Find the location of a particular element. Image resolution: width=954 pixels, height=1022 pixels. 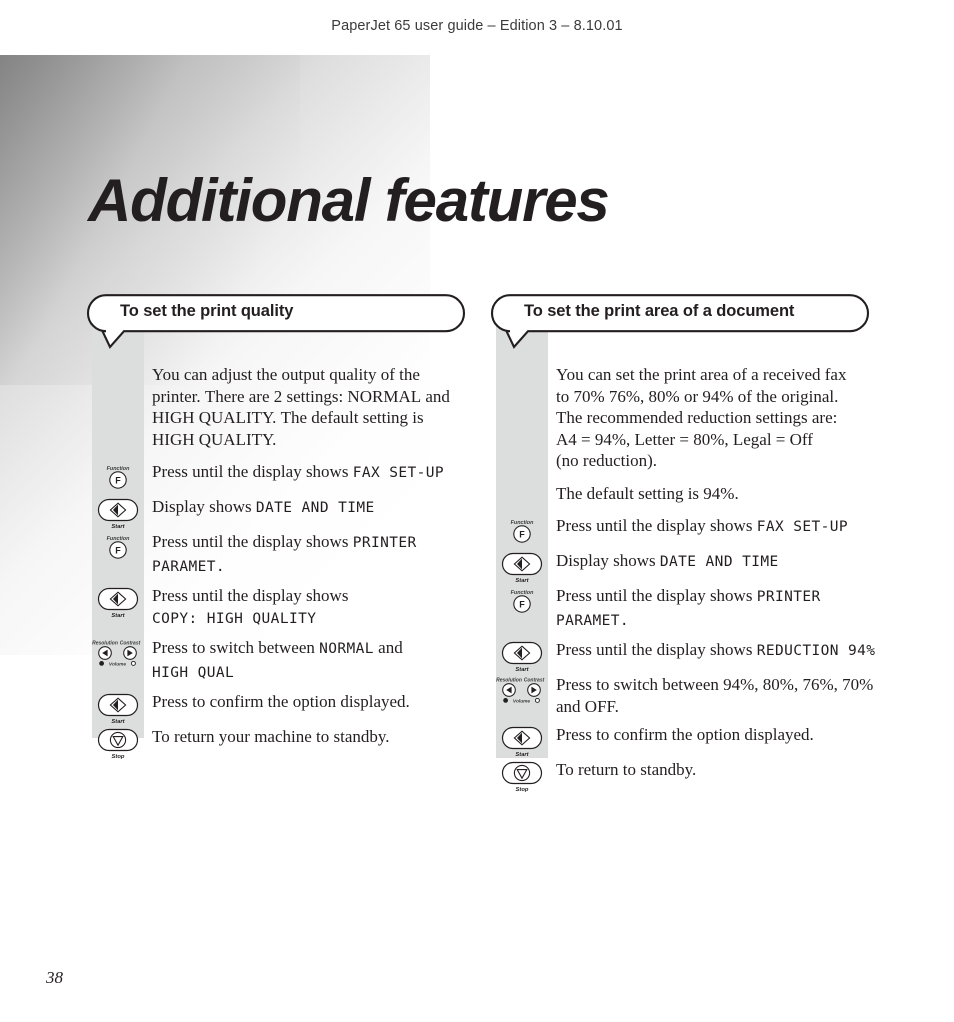

body-text: and OFF. is located at coordinates (587, 706).